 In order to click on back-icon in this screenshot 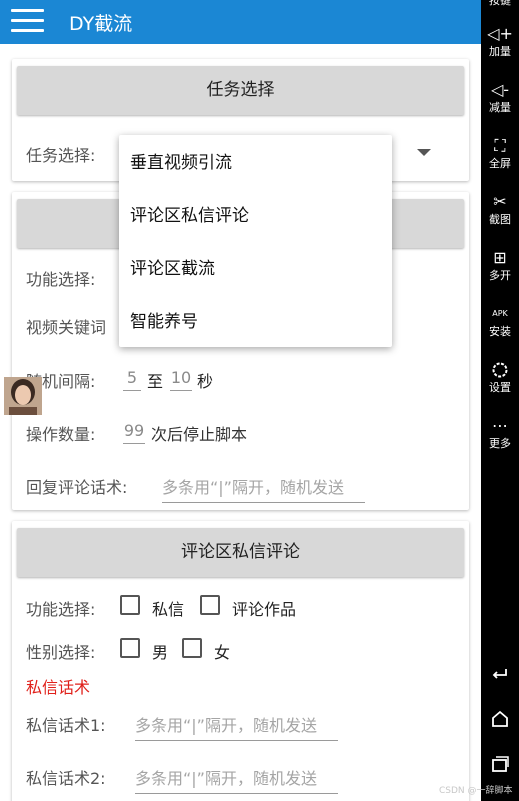, I will do `click(500, 677)`.